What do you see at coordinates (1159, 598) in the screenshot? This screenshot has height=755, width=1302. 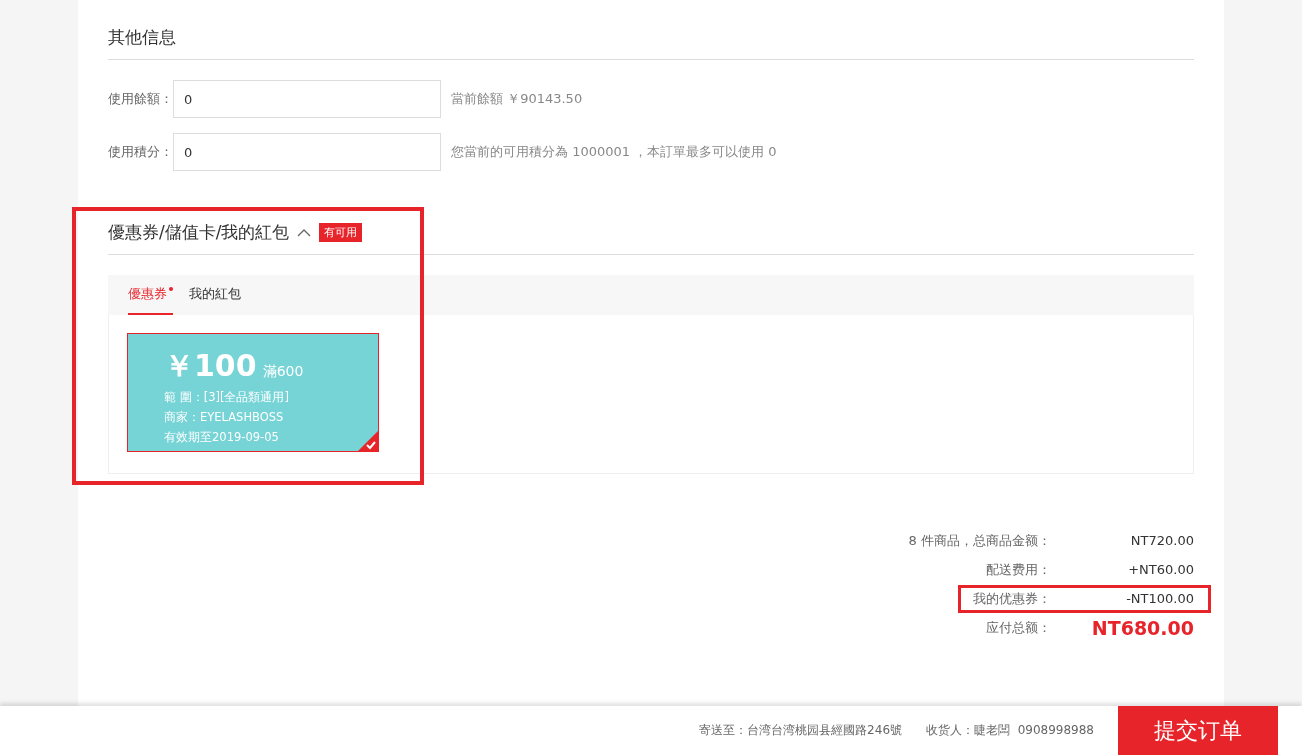 I see `summary-value: -NT100.00` at bounding box center [1159, 598].